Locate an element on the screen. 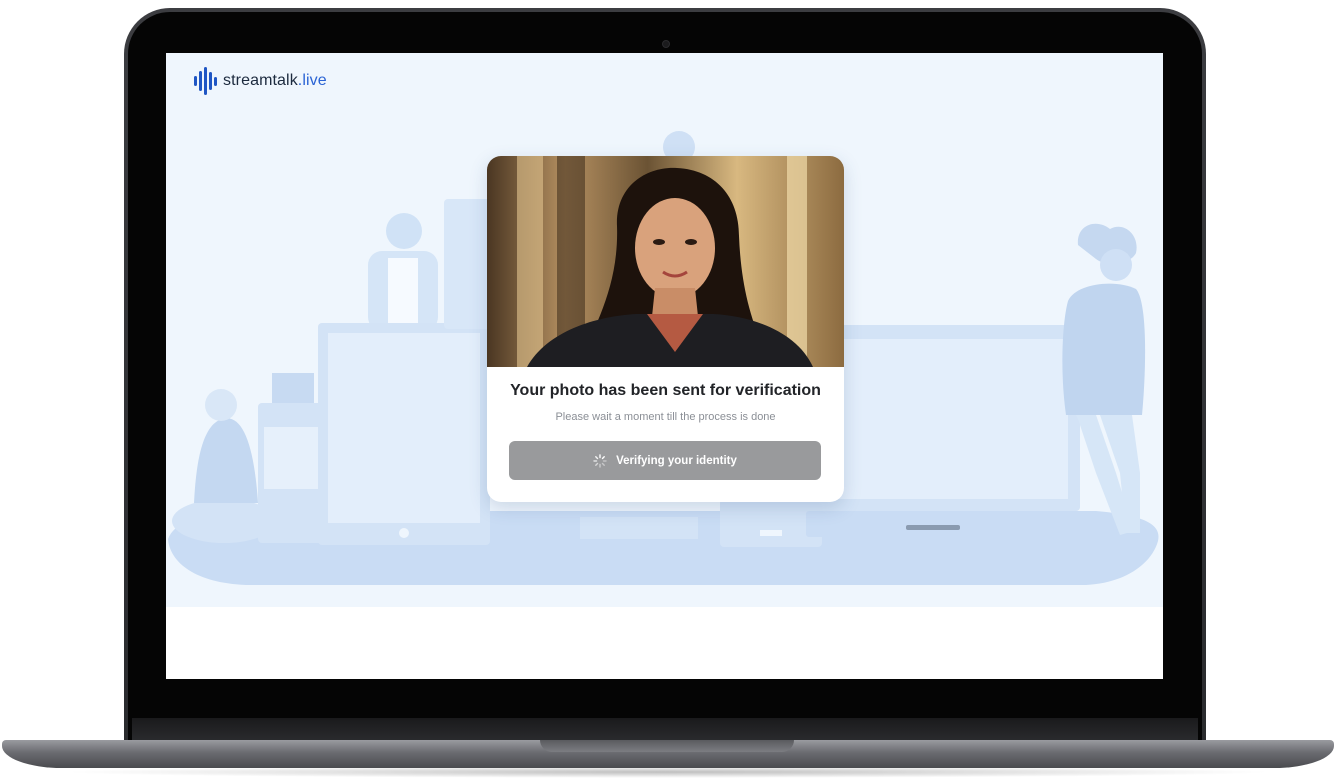 This screenshot has width=1336, height=784. standing-woman-head is located at coordinates (1116, 265).